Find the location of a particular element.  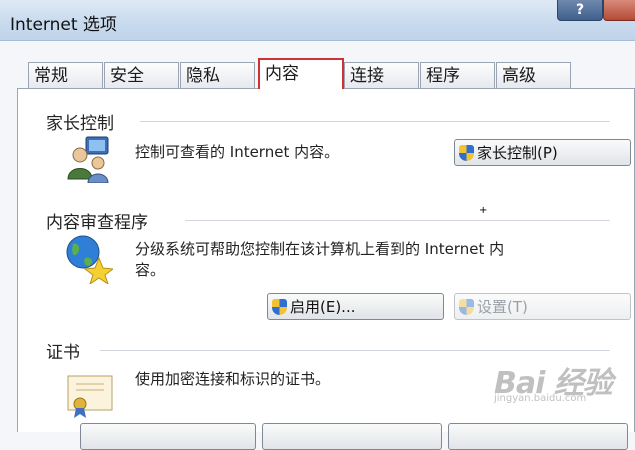

parental-control-button-label: 家长控制(P) is located at coordinates (517, 153).